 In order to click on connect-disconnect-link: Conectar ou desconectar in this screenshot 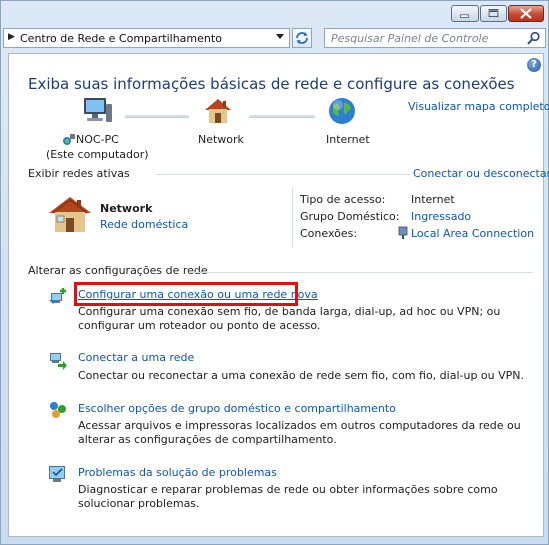, I will do `click(481, 173)`.